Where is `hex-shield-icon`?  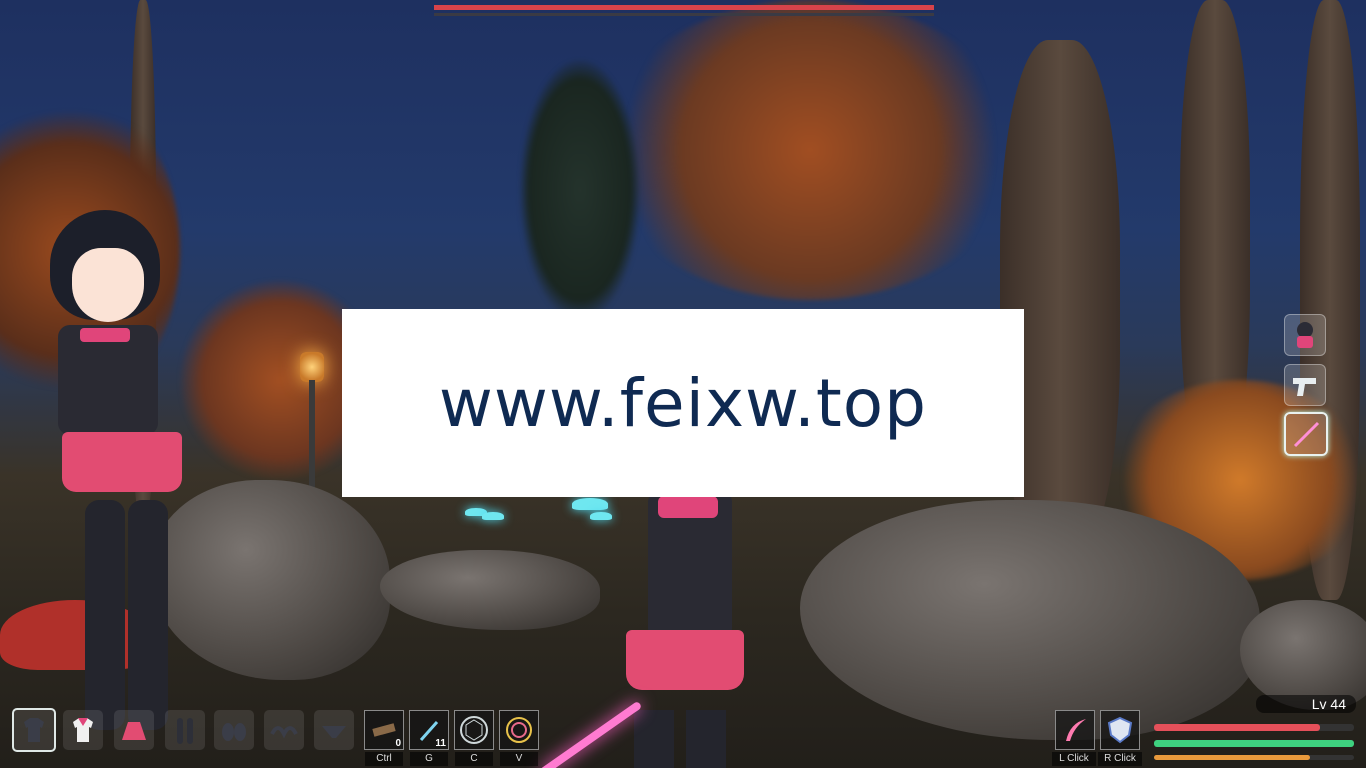
hex-shield-icon is located at coordinates (474, 730).